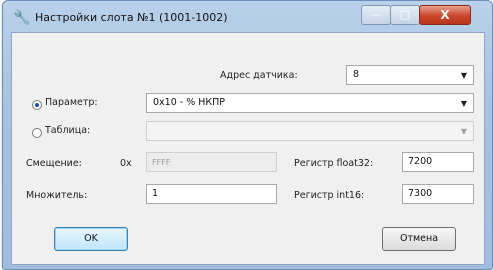 The image size is (493, 270). What do you see at coordinates (329, 195) in the screenshot?
I see `register-int16-label: Регистр int16:` at bounding box center [329, 195].